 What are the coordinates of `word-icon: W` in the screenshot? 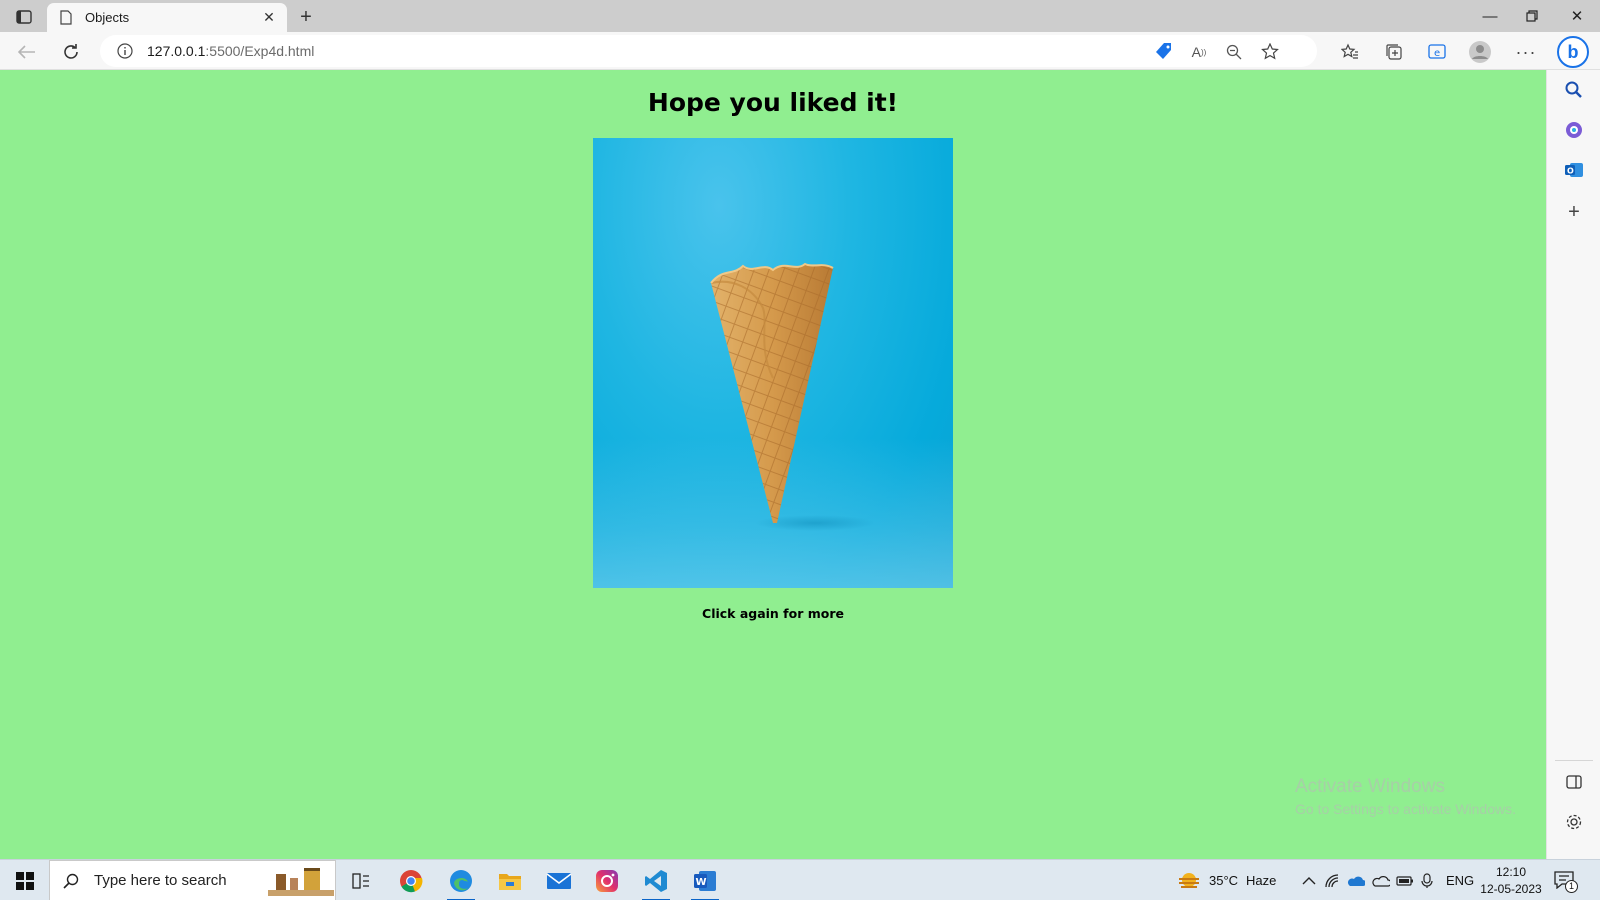 It's located at (705, 880).